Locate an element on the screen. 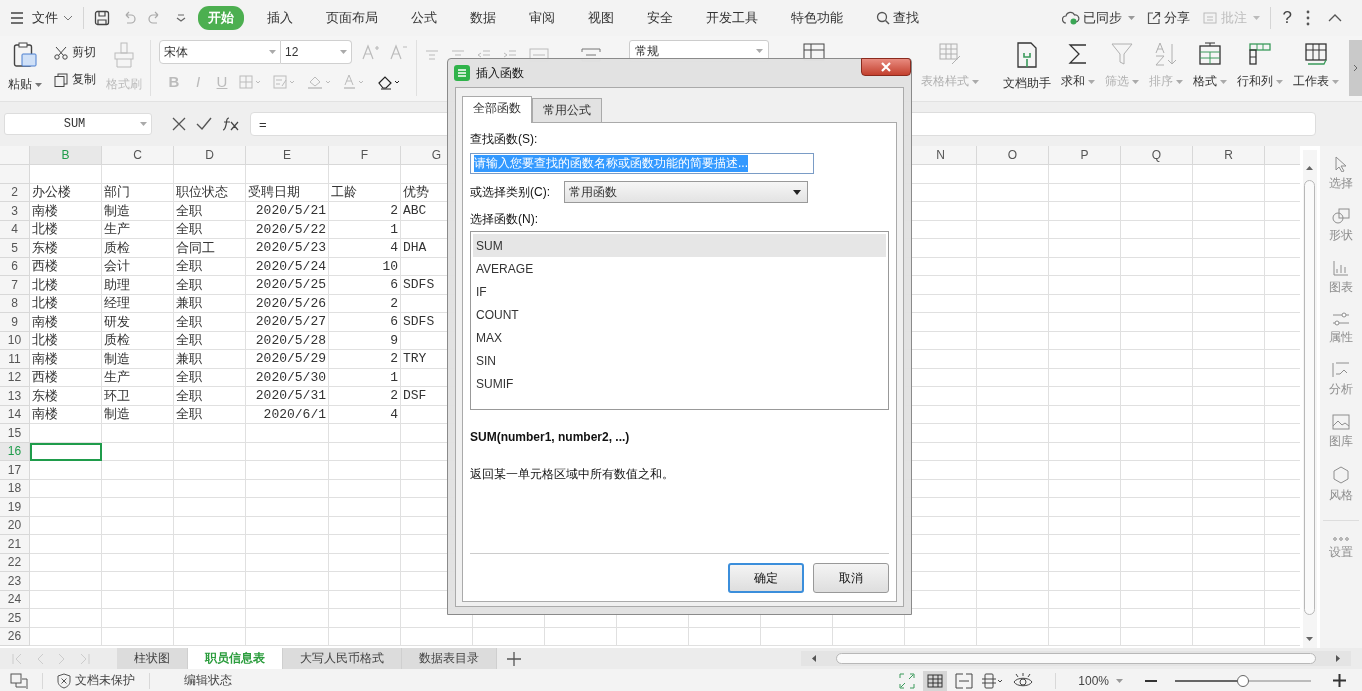  table-cell: 2020/5/30 is located at coordinates (287, 377).